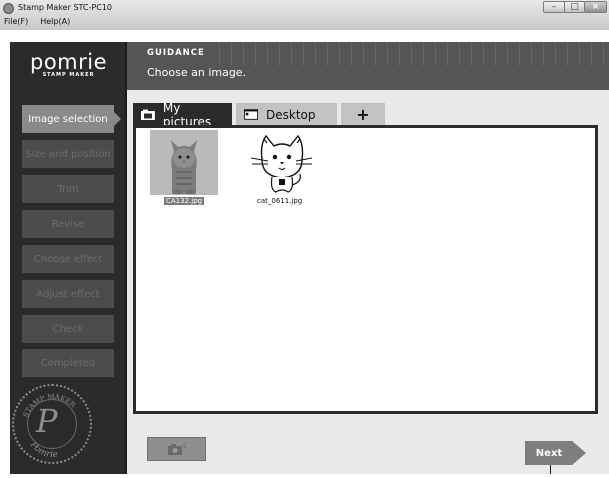  I want to click on camera-icon, so click(176, 448).